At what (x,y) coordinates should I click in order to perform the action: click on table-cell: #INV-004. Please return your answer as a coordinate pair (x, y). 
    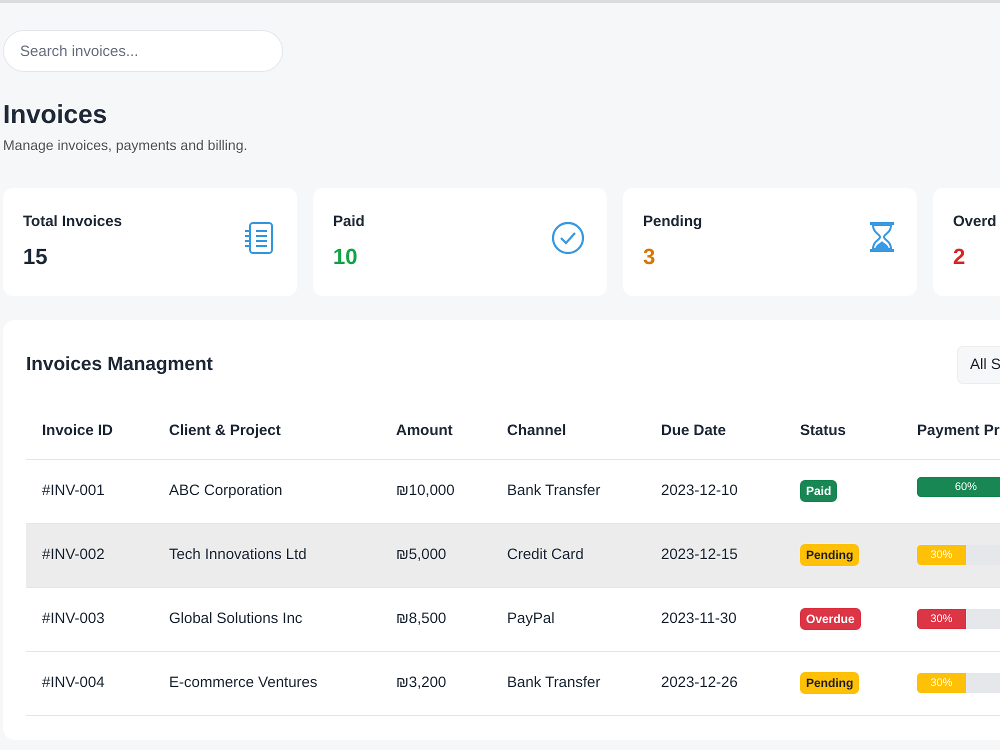
    Looking at the image, I should click on (73, 682).